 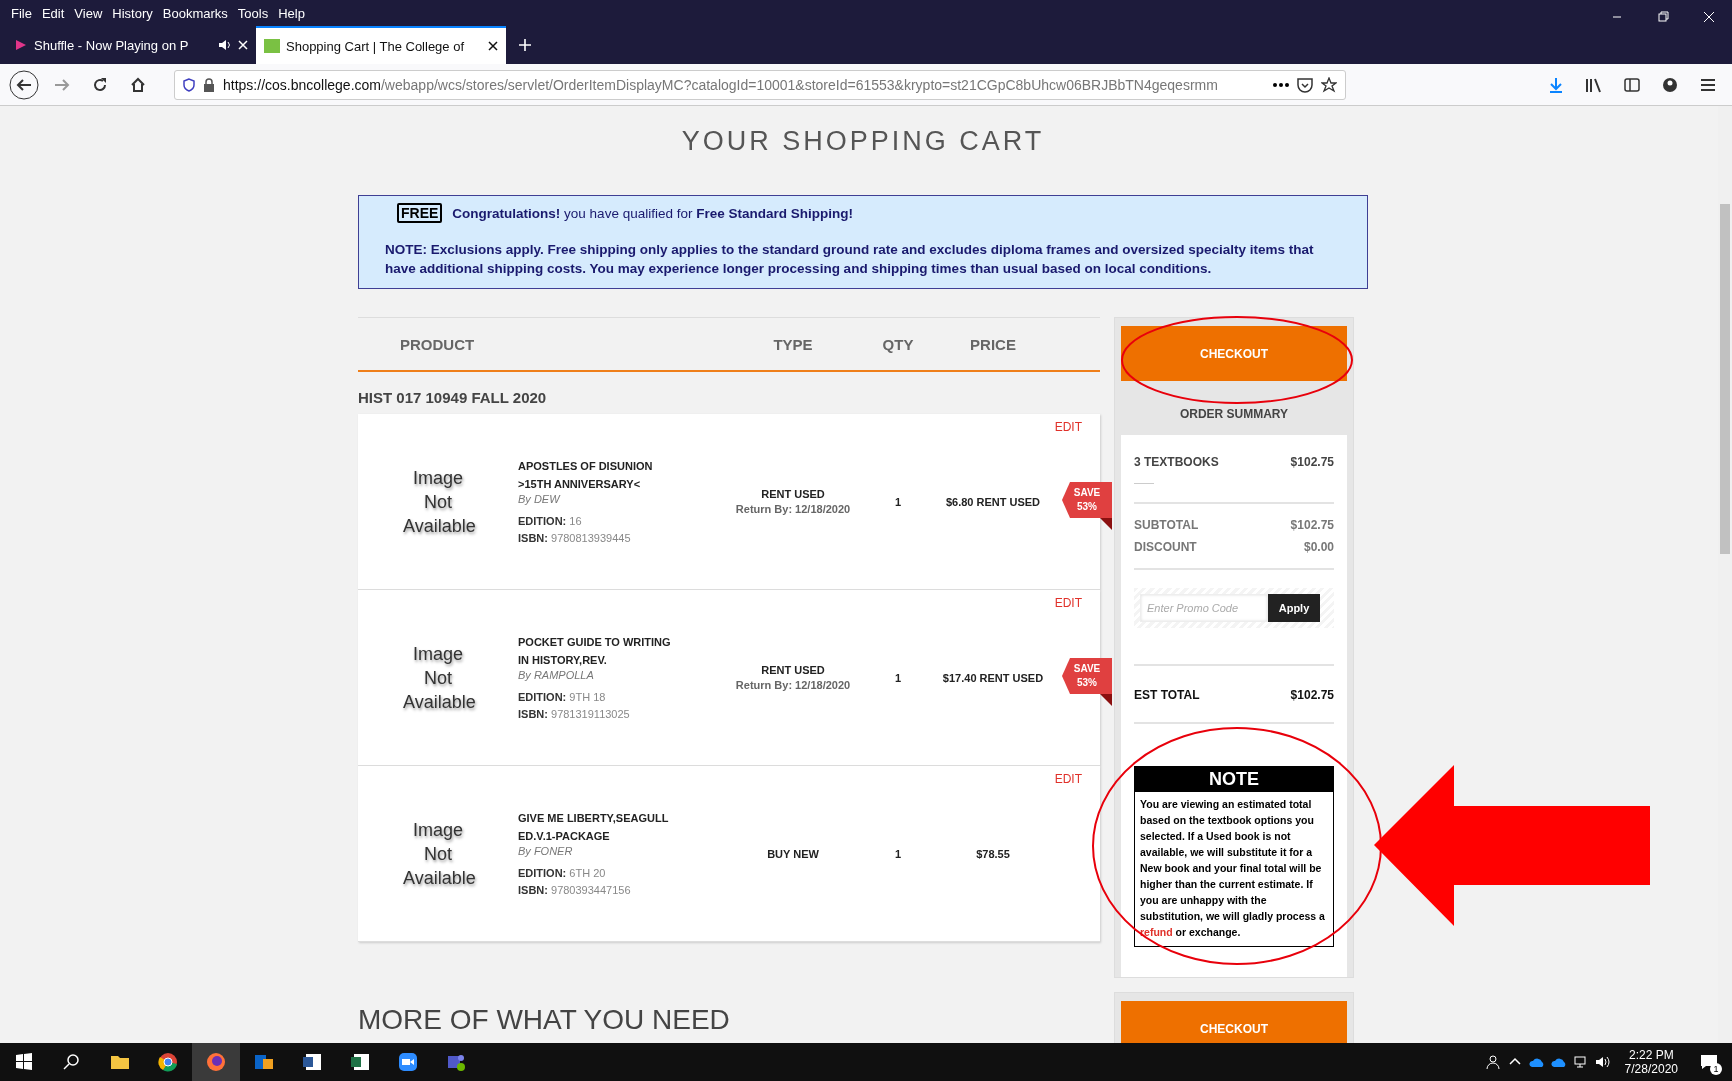 What do you see at coordinates (1204, 608) in the screenshot?
I see `promo-code-field: Enter Promo Code` at bounding box center [1204, 608].